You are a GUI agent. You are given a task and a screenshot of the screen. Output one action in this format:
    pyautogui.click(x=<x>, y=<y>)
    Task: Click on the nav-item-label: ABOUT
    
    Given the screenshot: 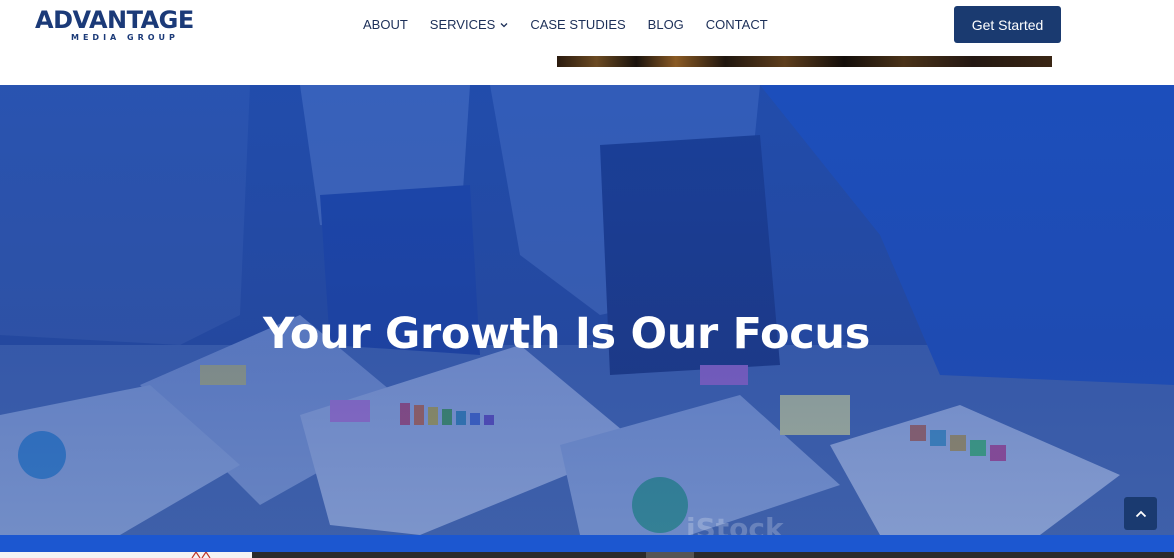 What is the action you would take?
    pyautogui.click(x=385, y=24)
    